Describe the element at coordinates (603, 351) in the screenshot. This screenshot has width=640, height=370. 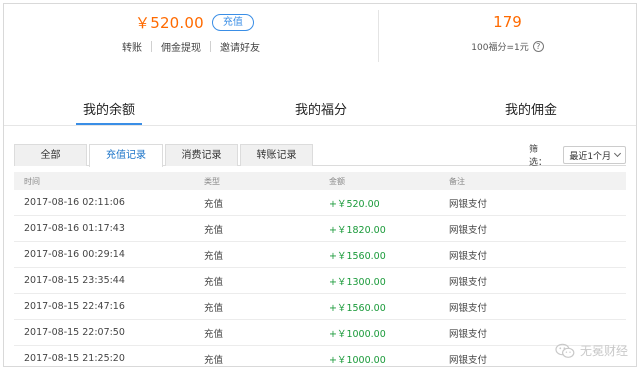
I see `watermark-text: 无冕财经` at that location.